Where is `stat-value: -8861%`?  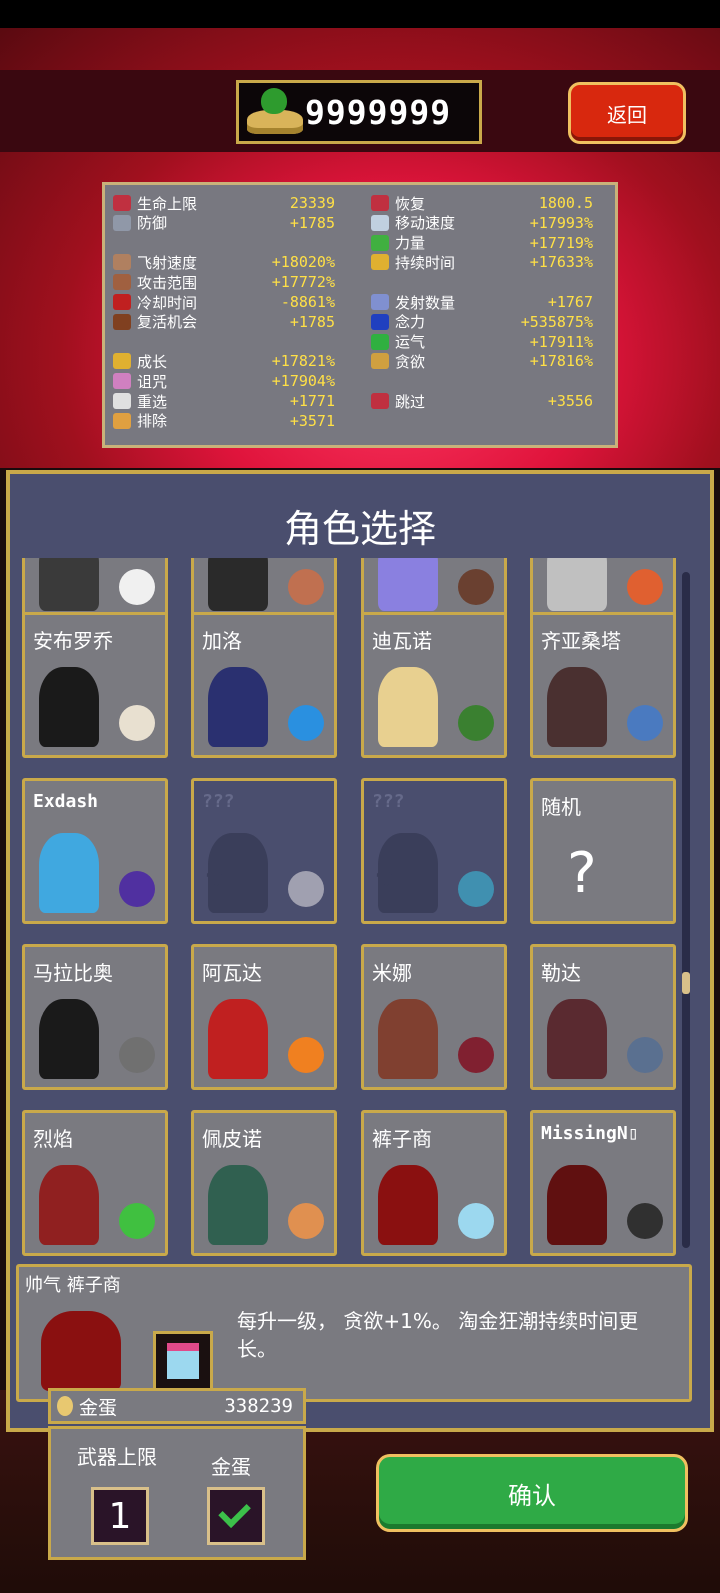 stat-value: -8861% is located at coordinates (307, 302).